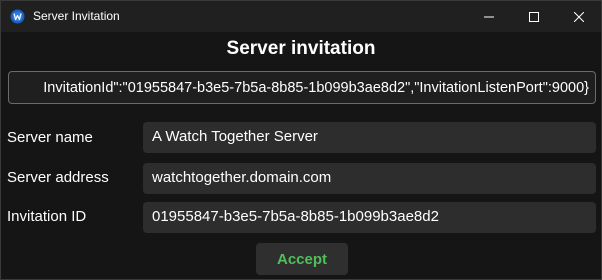 The image size is (602, 280). What do you see at coordinates (301, 48) in the screenshot?
I see `page-title: Server invitation` at bounding box center [301, 48].